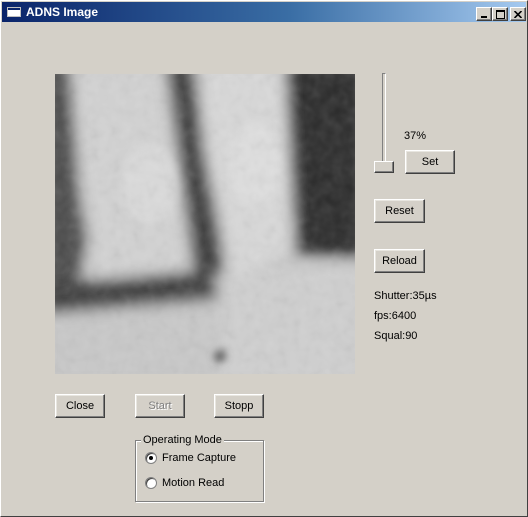  What do you see at coordinates (405, 296) in the screenshot?
I see `shutter-readout: Shutter:35µs` at bounding box center [405, 296].